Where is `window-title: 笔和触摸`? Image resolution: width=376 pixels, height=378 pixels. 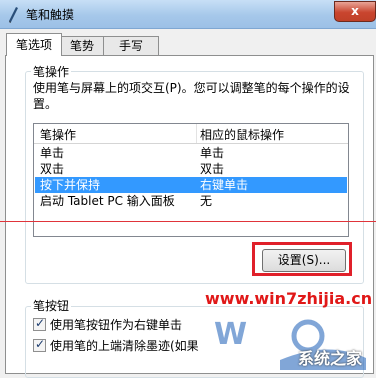
window-title: 笔和触摸 is located at coordinates (50, 15).